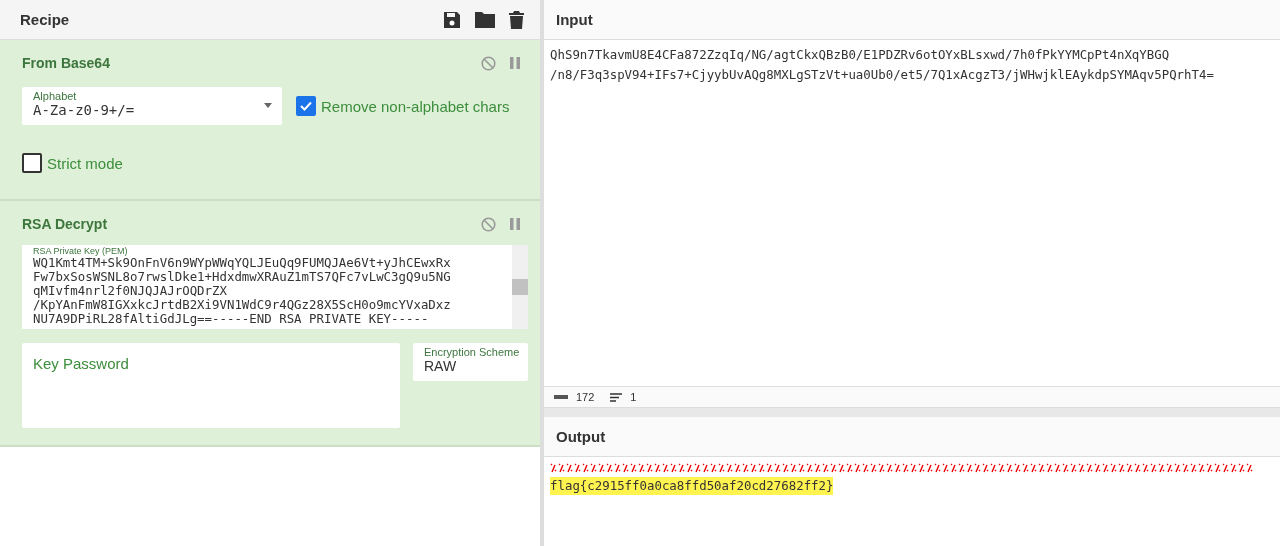  I want to click on scrollbar, so click(520, 287).